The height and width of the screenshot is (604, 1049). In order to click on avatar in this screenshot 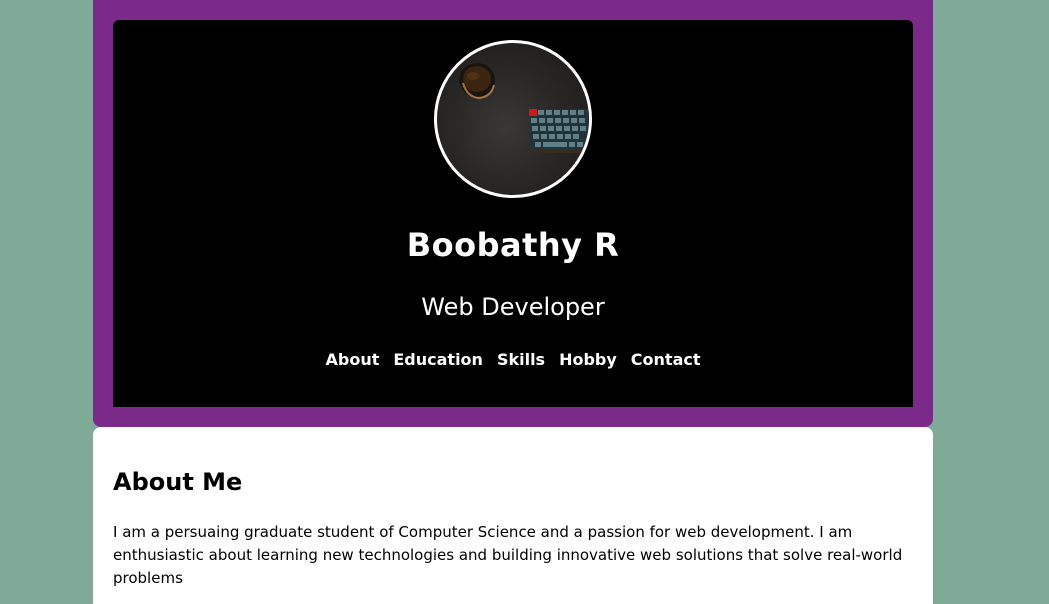, I will do `click(513, 119)`.